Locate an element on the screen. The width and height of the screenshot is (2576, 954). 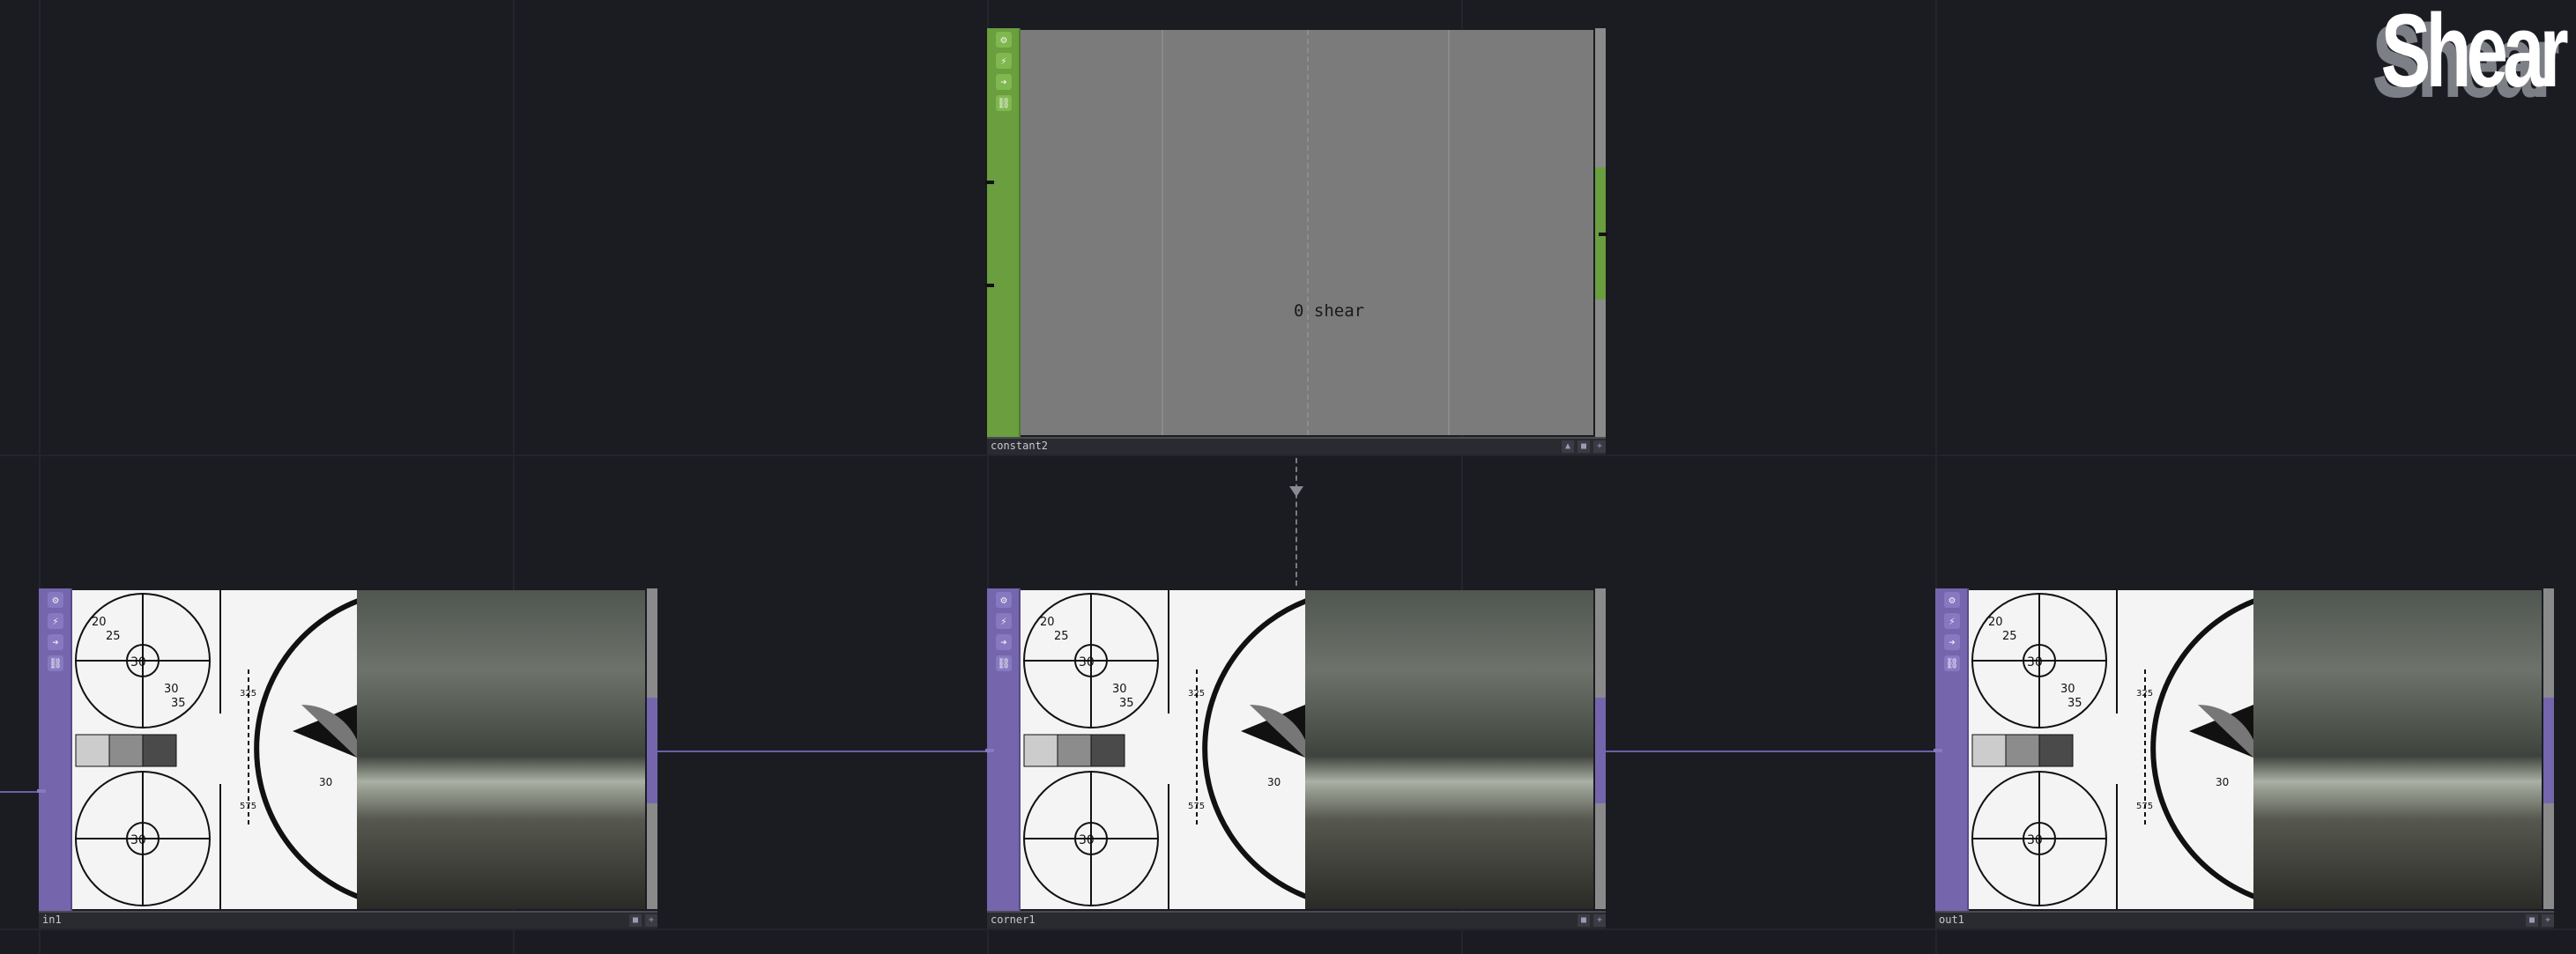
wire-corner1-out1 is located at coordinates (1769, 752).